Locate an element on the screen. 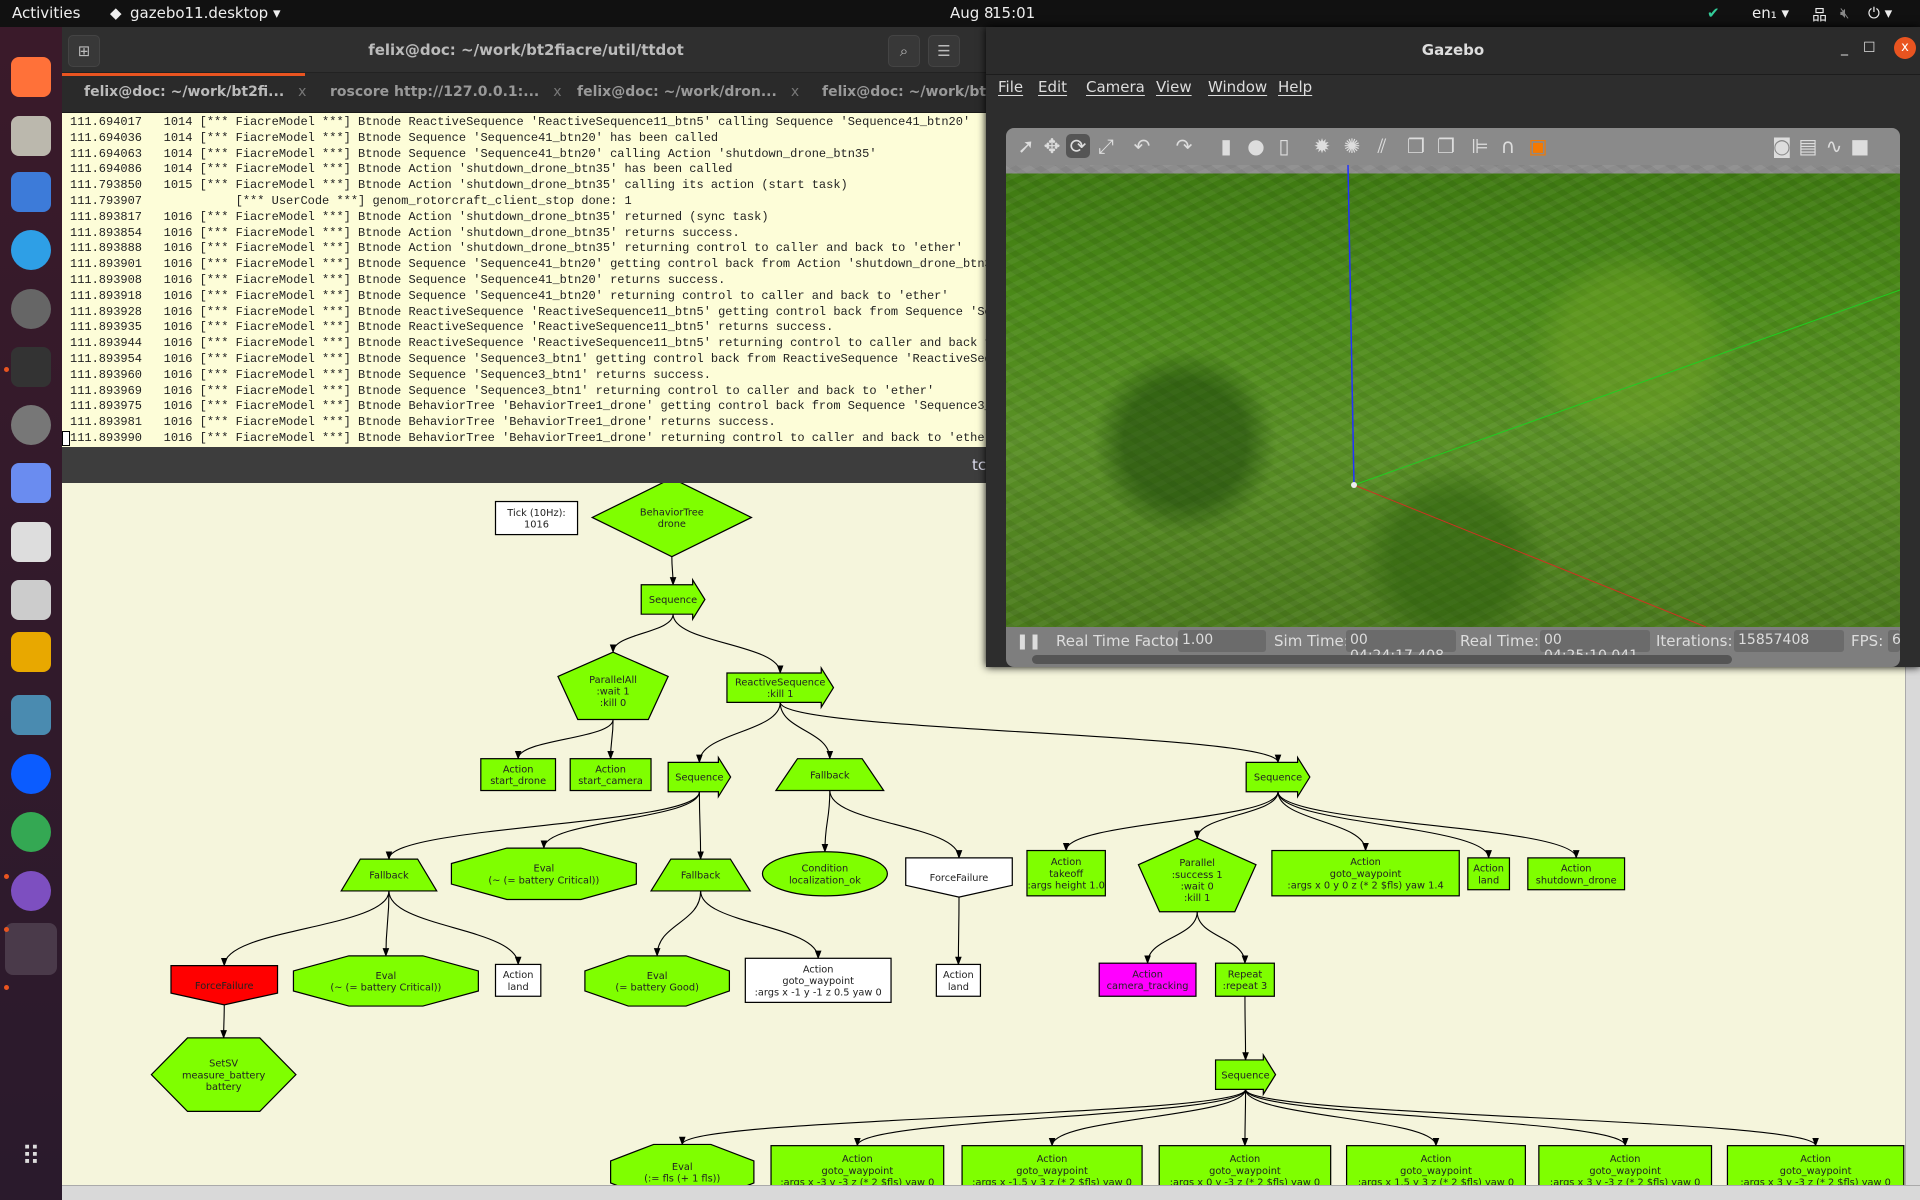 This screenshot has width=1920, height=1200. statusbar-scrollbar is located at coordinates (1382, 659).